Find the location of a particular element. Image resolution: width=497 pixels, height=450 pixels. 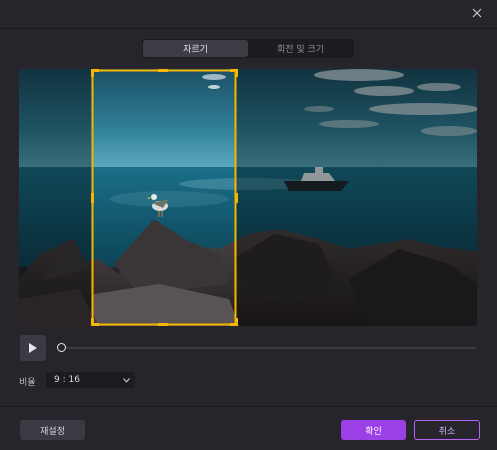

ratio-value: 9 : 16 is located at coordinates (67, 380).